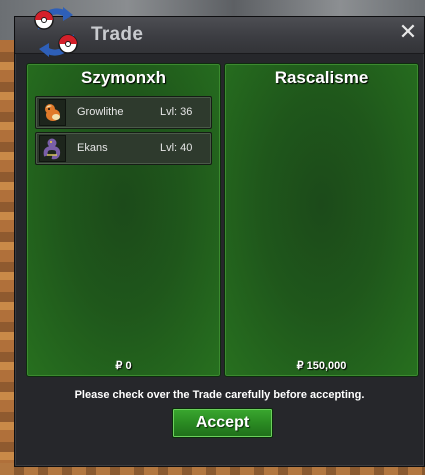 The height and width of the screenshot is (475, 425). Describe the element at coordinates (222, 423) in the screenshot. I see `accept-button: Accept` at that location.